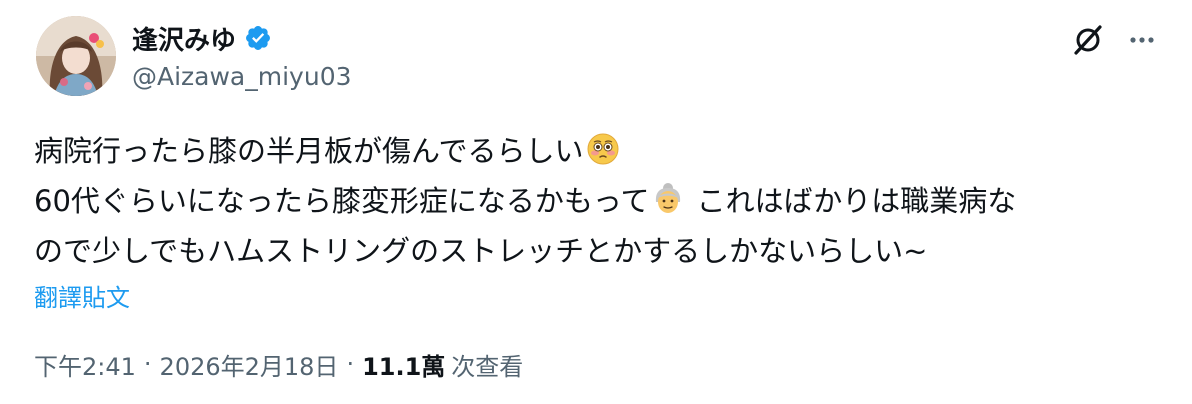  Describe the element at coordinates (242, 76) in the screenshot. I see `author-handle: @Aizawa_miyu03` at that location.